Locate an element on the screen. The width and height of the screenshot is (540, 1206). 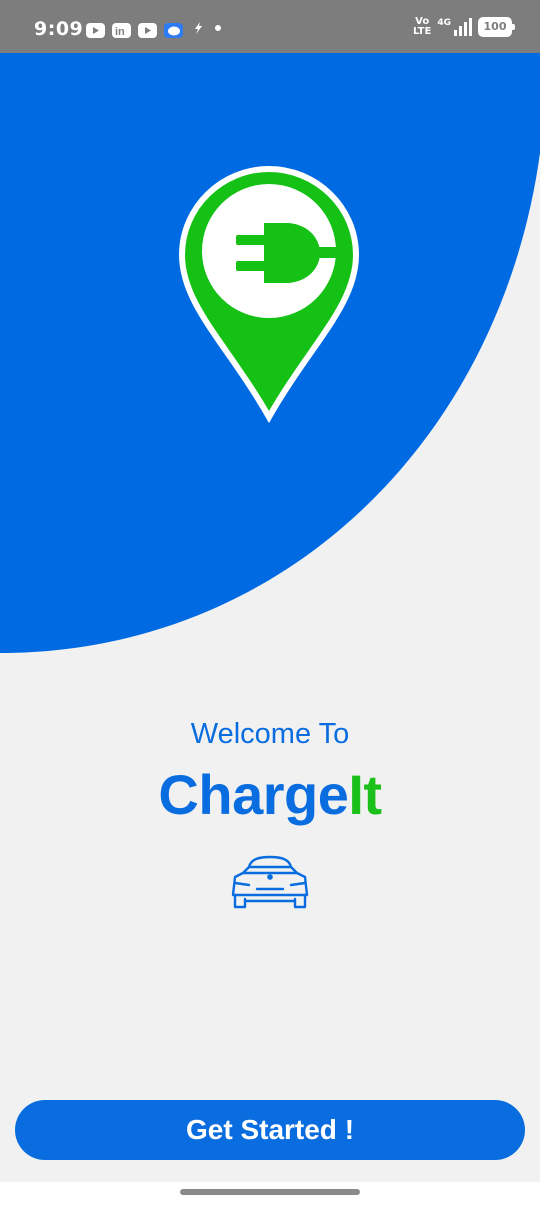
notification-icons: in is located at coordinates (154, 30).